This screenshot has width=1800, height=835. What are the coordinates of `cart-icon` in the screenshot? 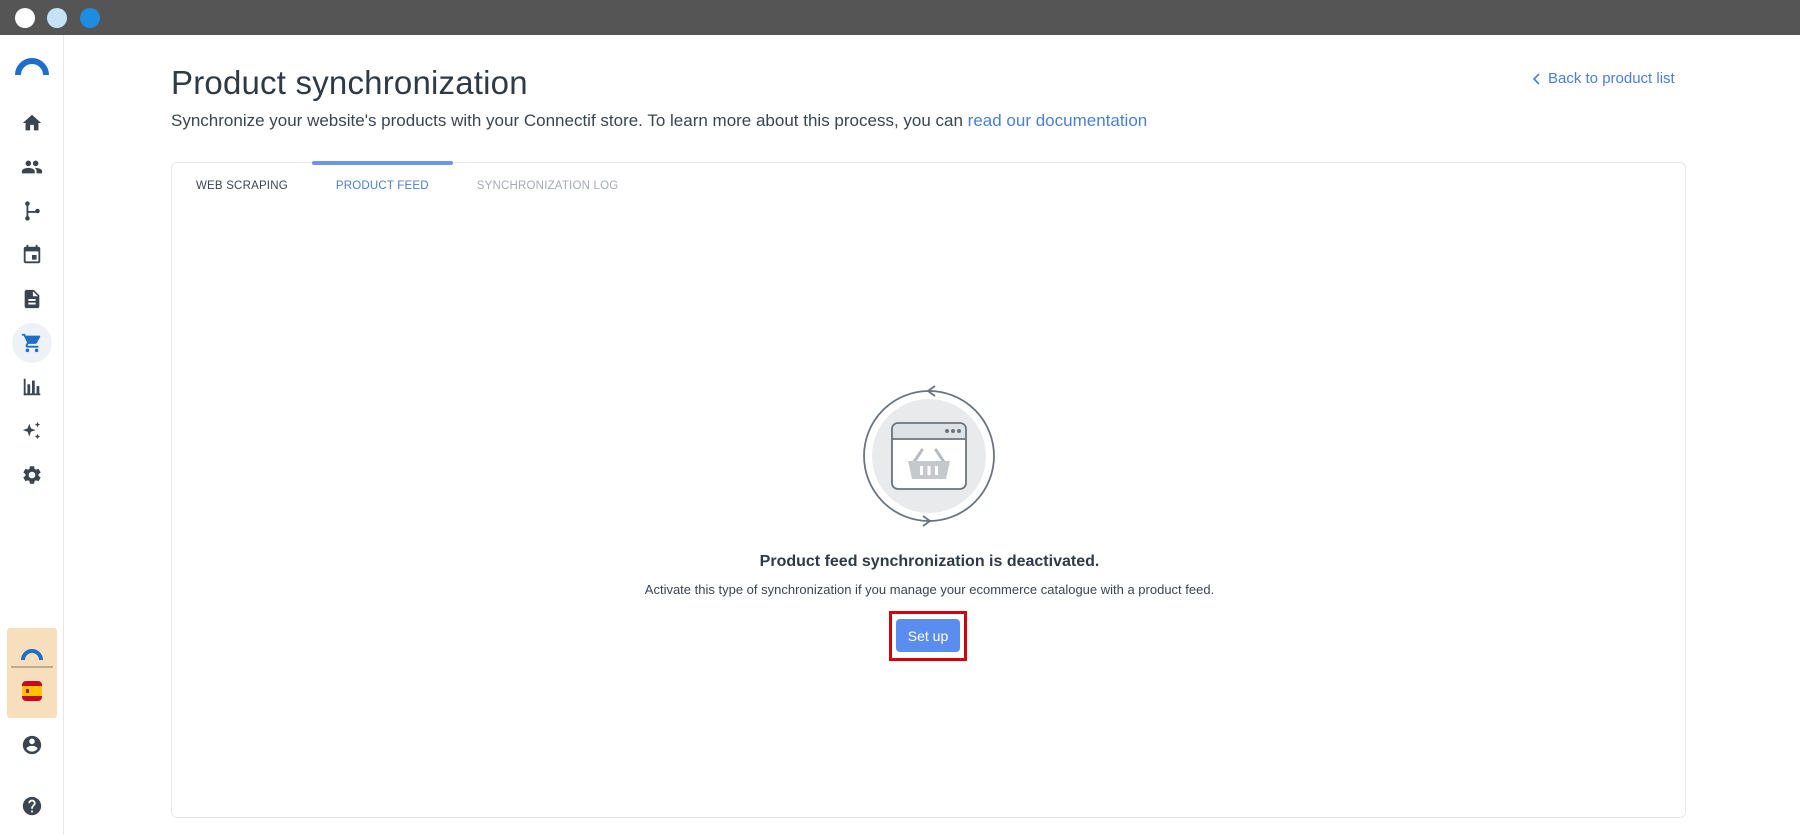 It's located at (31, 343).